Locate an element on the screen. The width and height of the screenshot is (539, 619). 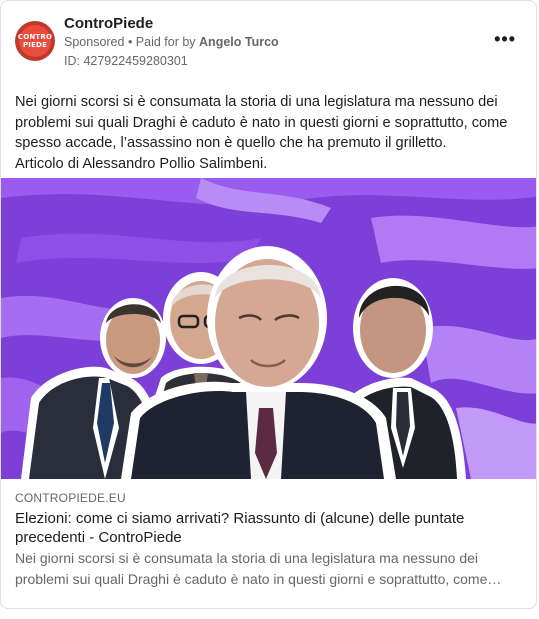
link-domain: CONTROPIEDE.EU is located at coordinates (70, 498).